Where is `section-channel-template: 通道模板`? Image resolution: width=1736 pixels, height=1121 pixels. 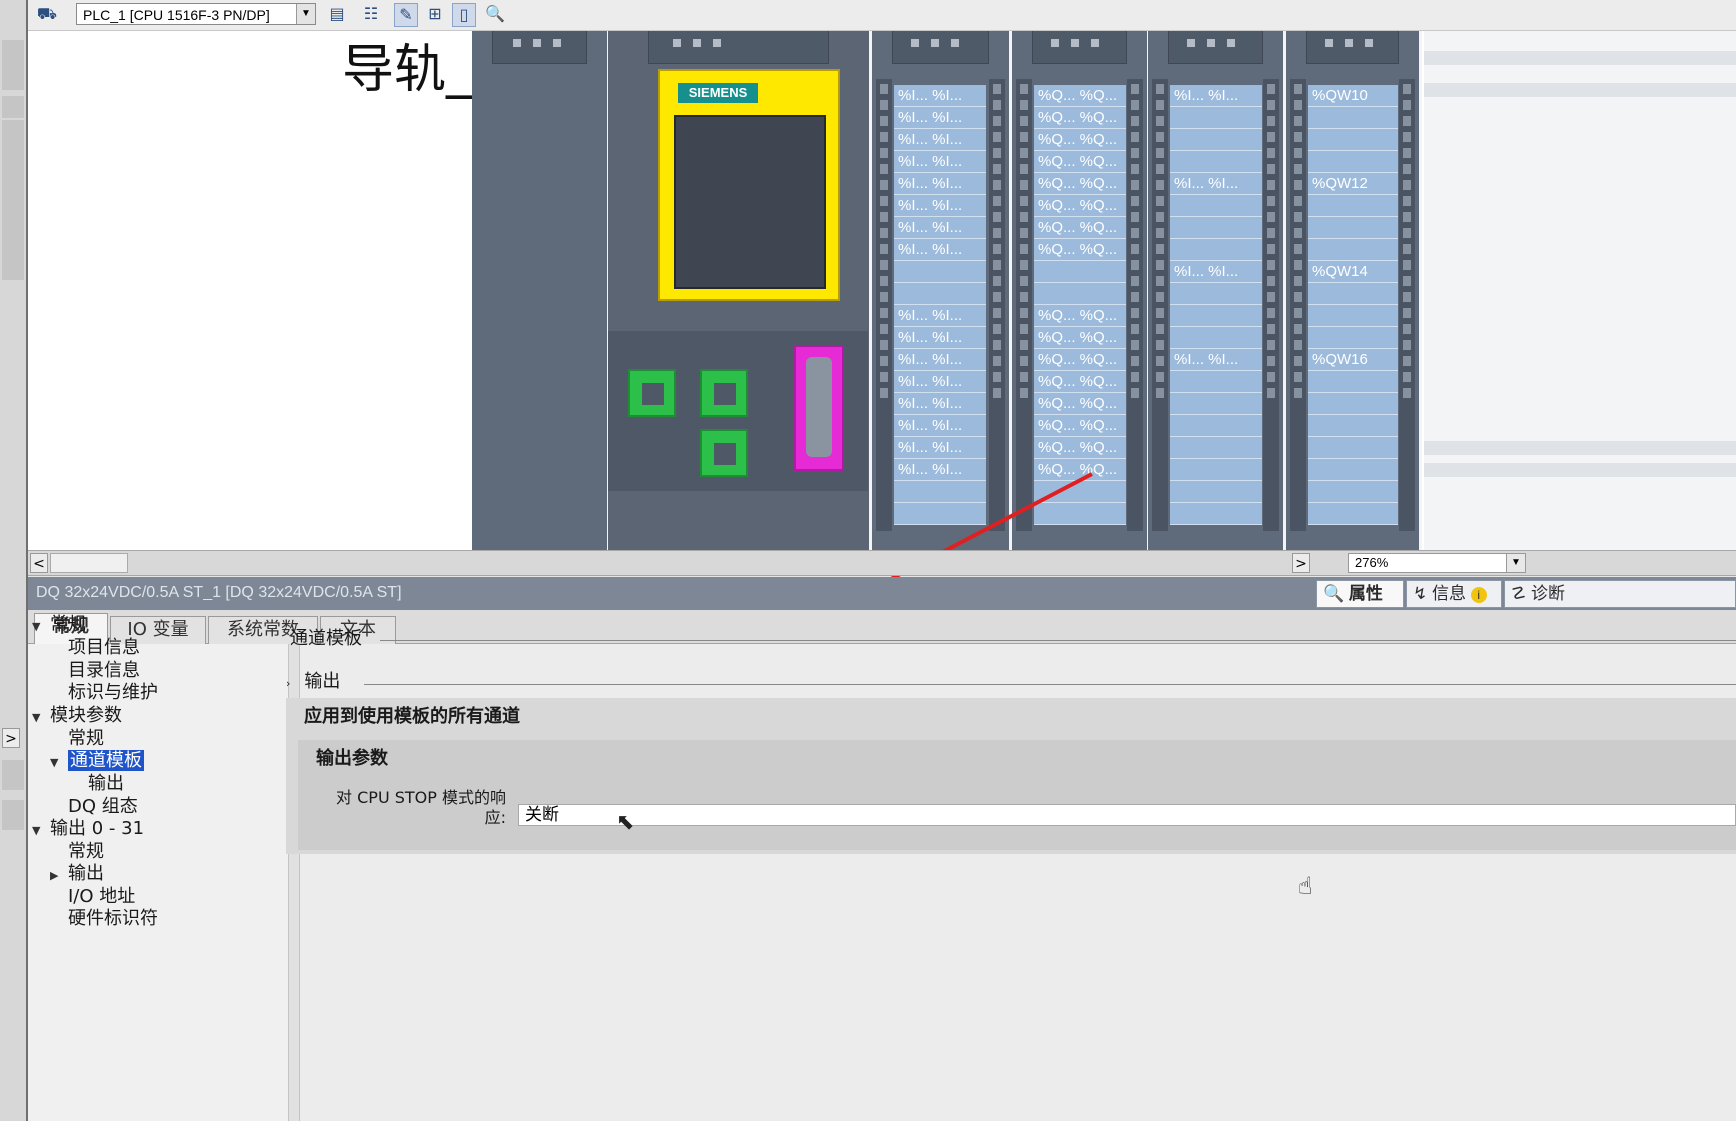 section-channel-template: 通道模板 is located at coordinates (326, 638).